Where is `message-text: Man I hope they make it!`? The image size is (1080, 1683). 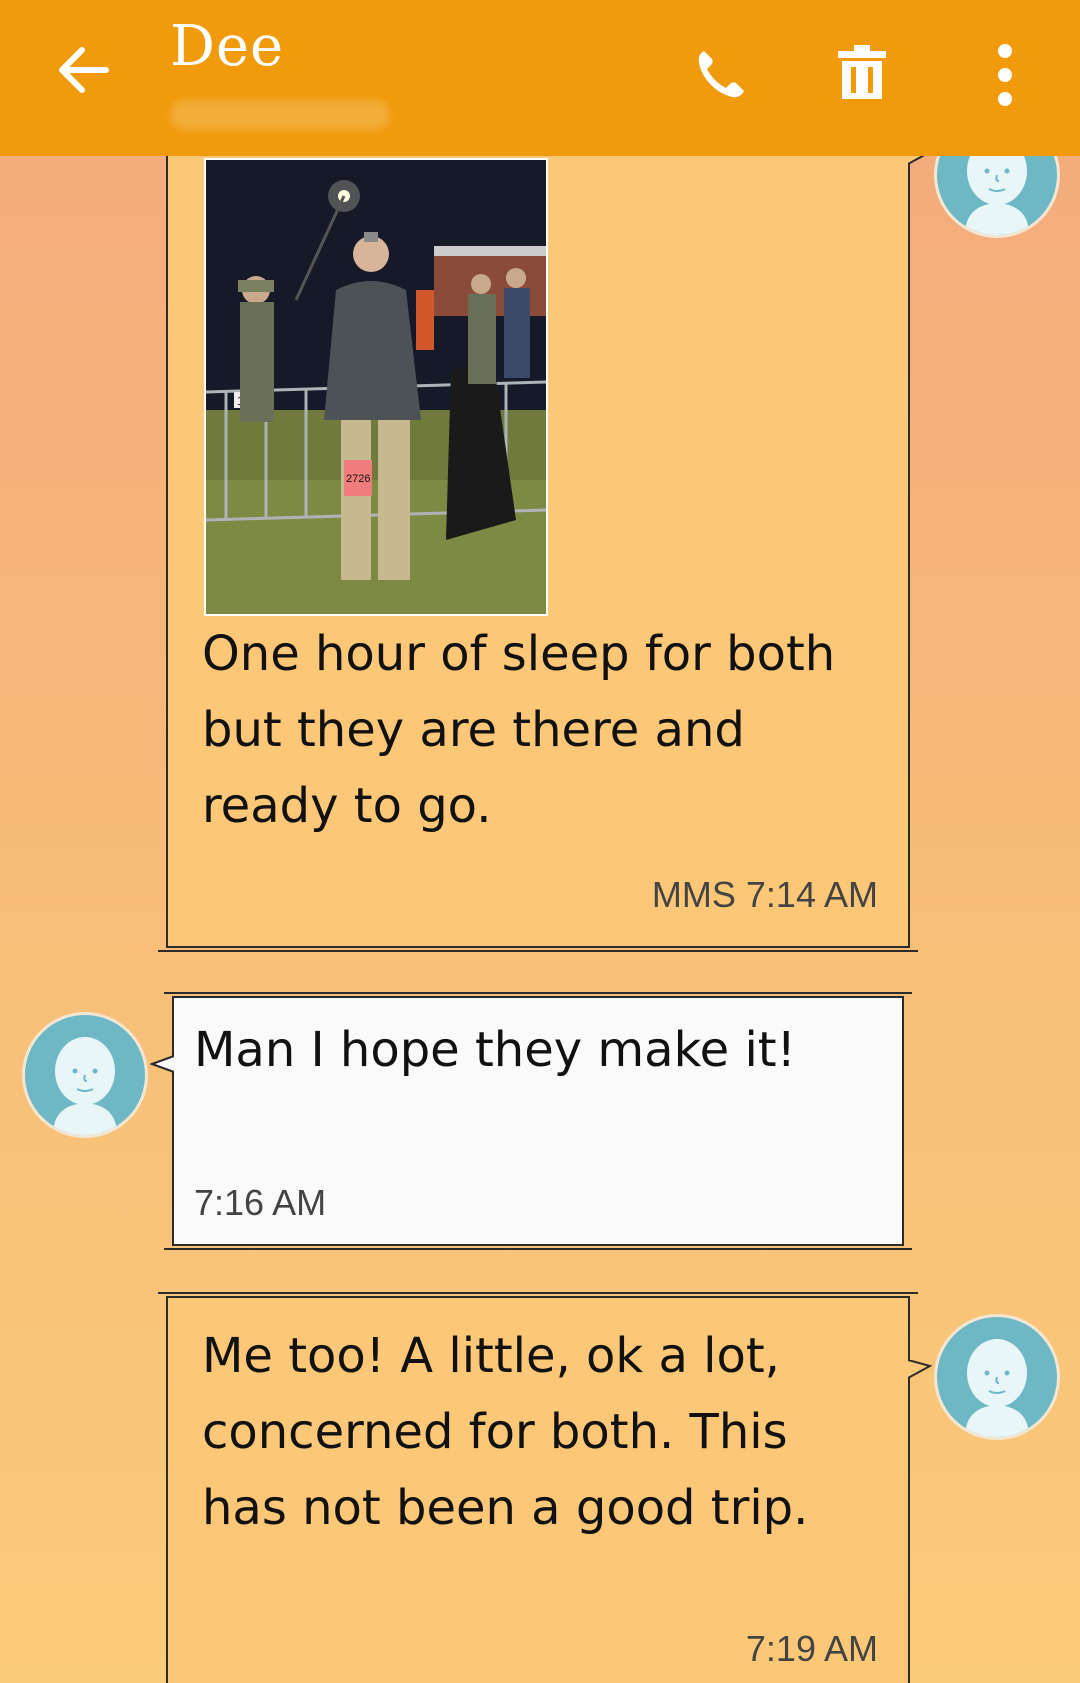
message-text: Man I hope they make it! is located at coordinates (495, 1050).